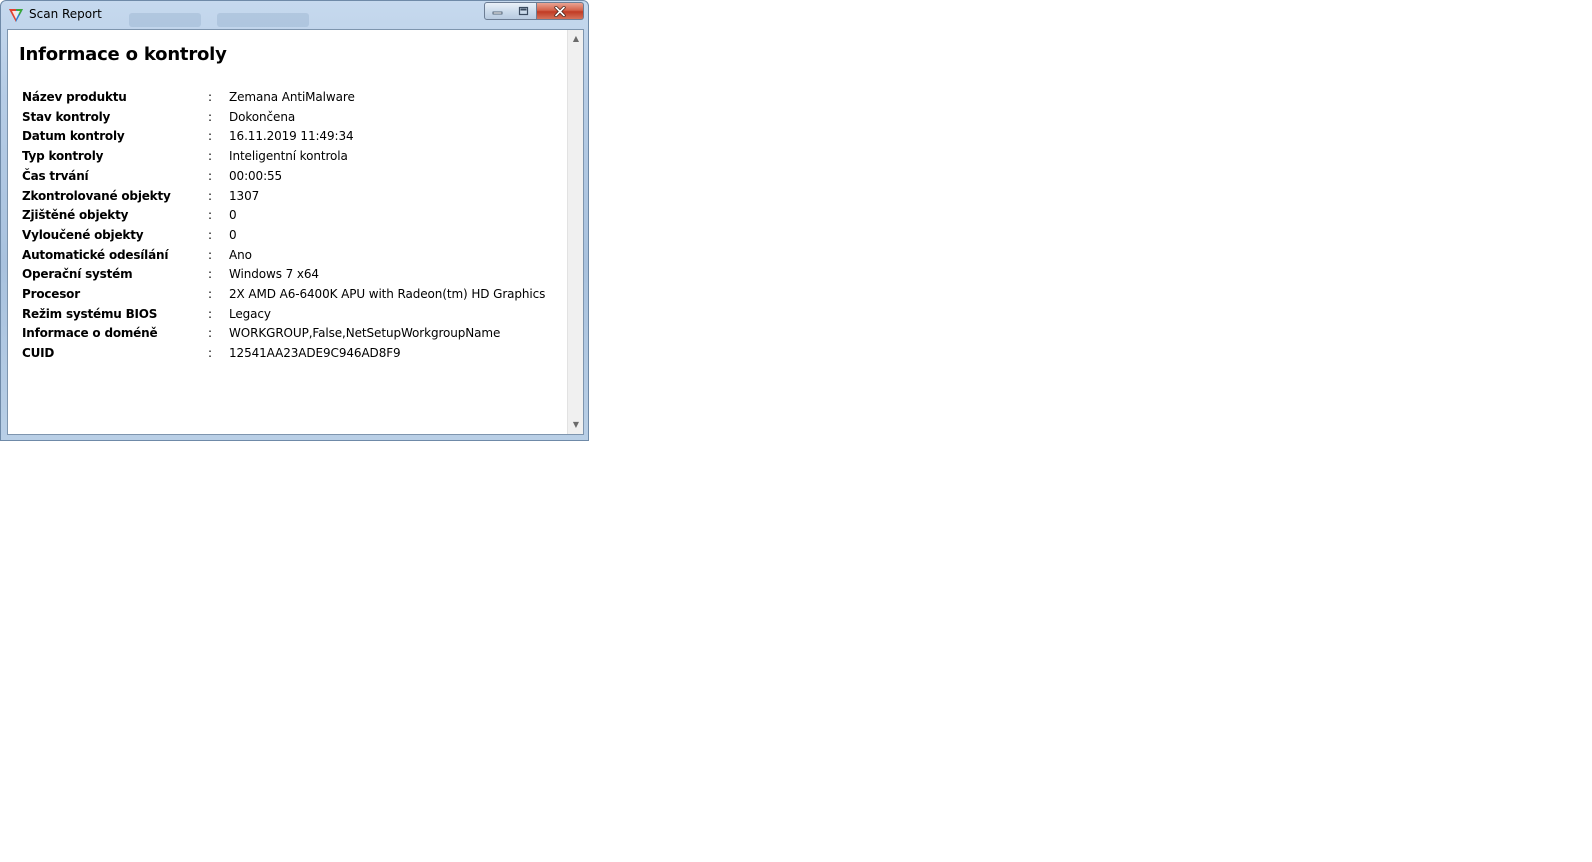 This screenshot has height=862, width=1592. Describe the element at coordinates (63, 156) in the screenshot. I see `info-label: Typ kontroly` at that location.